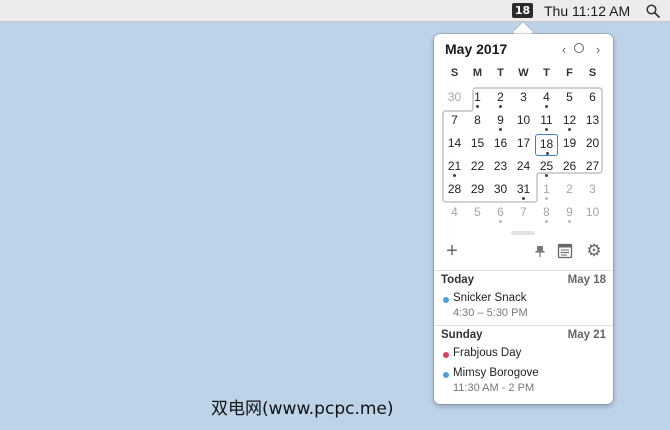 This screenshot has height=430, width=670. What do you see at coordinates (477, 145) in the screenshot?
I see `day-cell: 15` at bounding box center [477, 145].